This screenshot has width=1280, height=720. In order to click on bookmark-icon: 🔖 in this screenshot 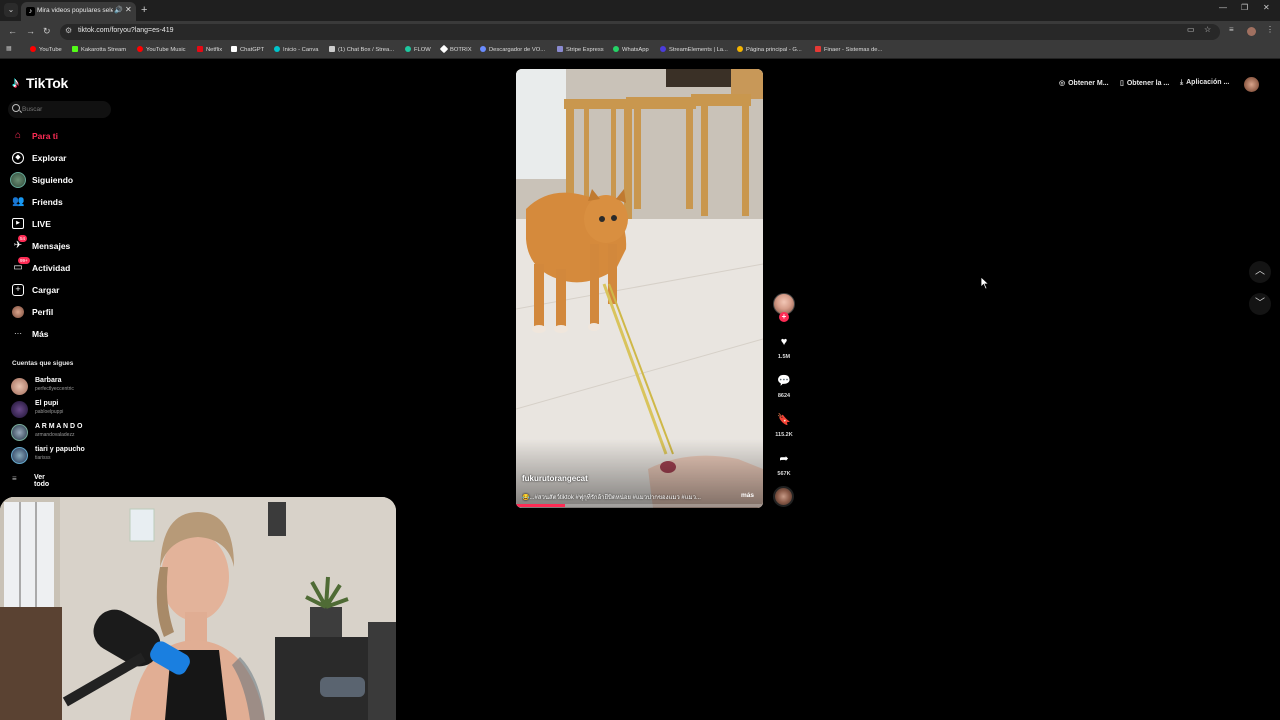, I will do `click(784, 420)`.